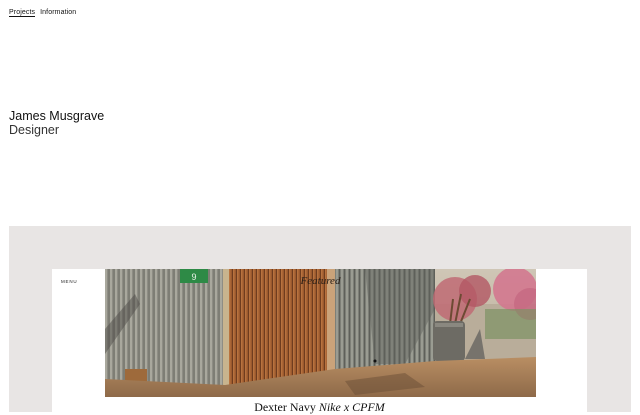  Describe the element at coordinates (319, 407) in the screenshot. I see `project-title: Dexter Navy Nike x CPFM` at that location.